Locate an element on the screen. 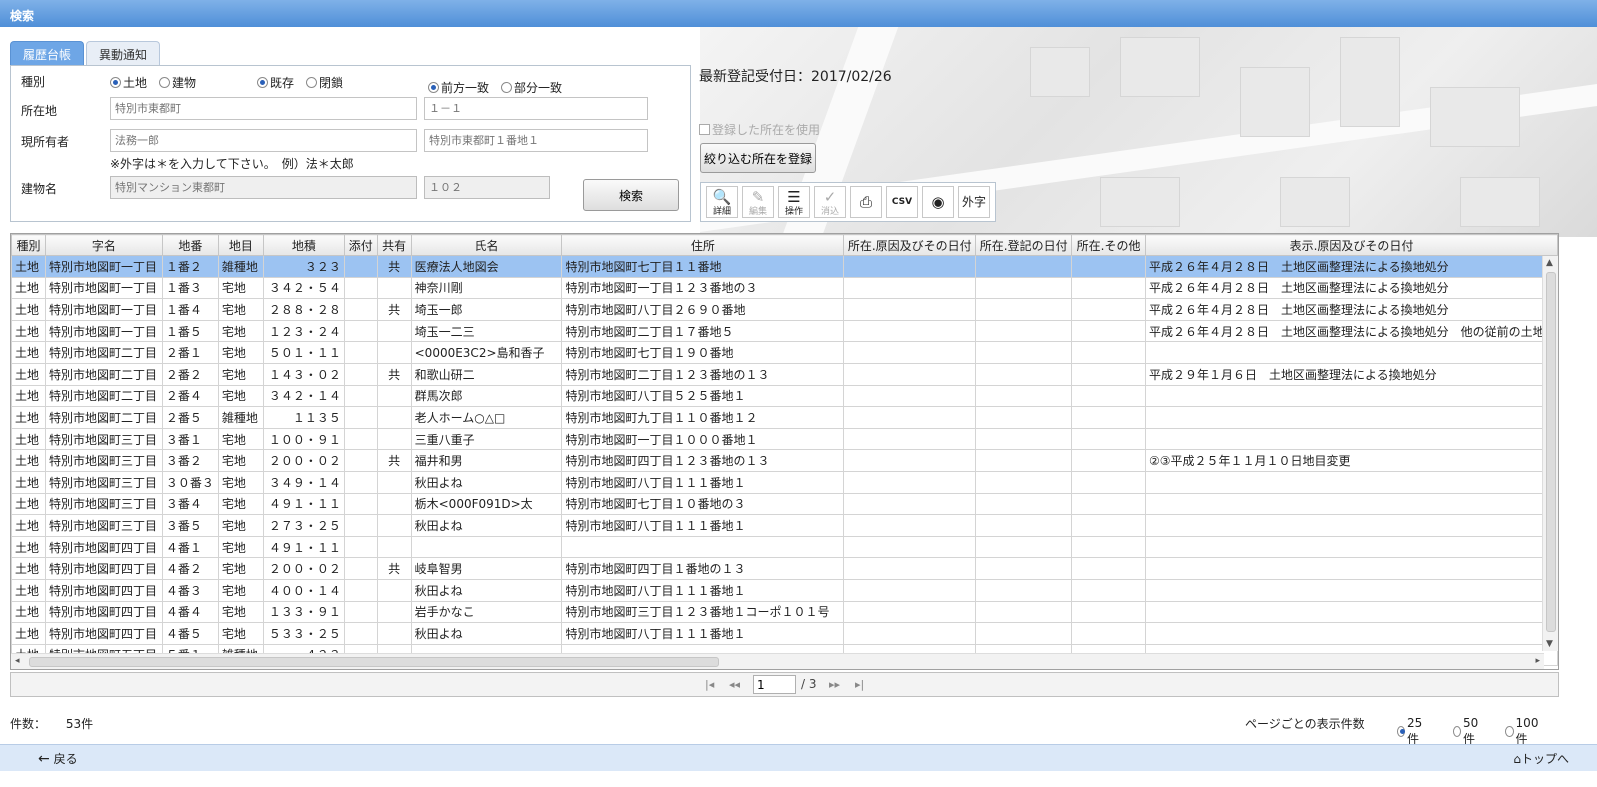  col-header: 字名 is located at coordinates (103, 245).